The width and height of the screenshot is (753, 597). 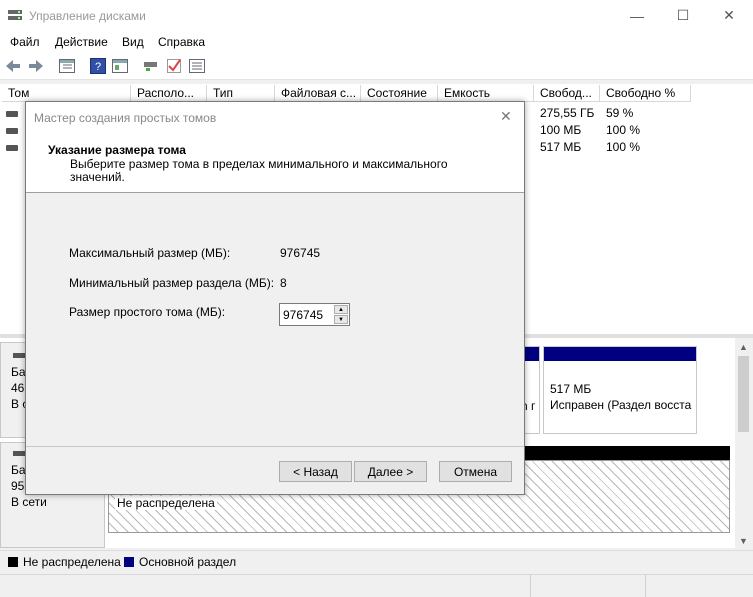 What do you see at coordinates (315, 471) in the screenshot?
I see `back-button: < Назад` at bounding box center [315, 471].